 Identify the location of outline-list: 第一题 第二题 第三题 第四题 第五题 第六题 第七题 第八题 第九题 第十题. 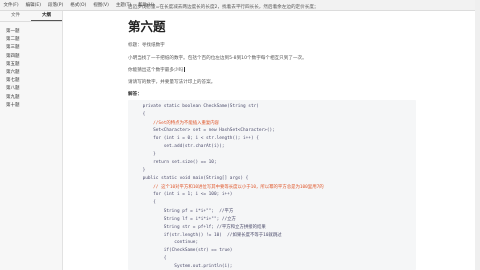
(31, 66).